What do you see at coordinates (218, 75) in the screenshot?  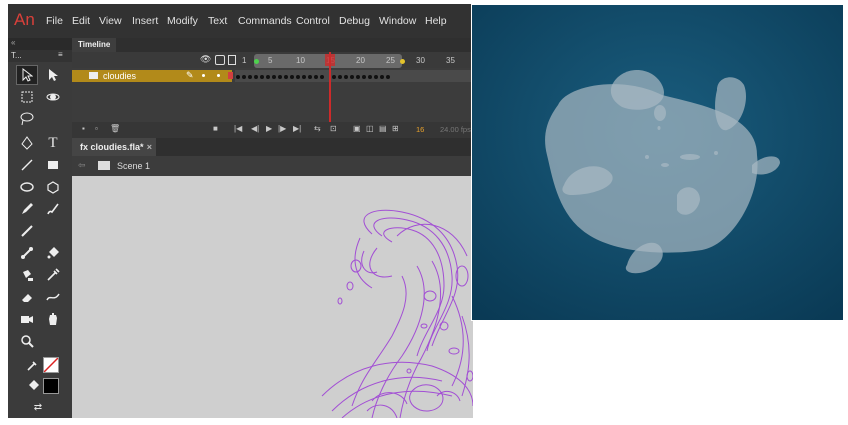 I see `lock-dot` at bounding box center [218, 75].